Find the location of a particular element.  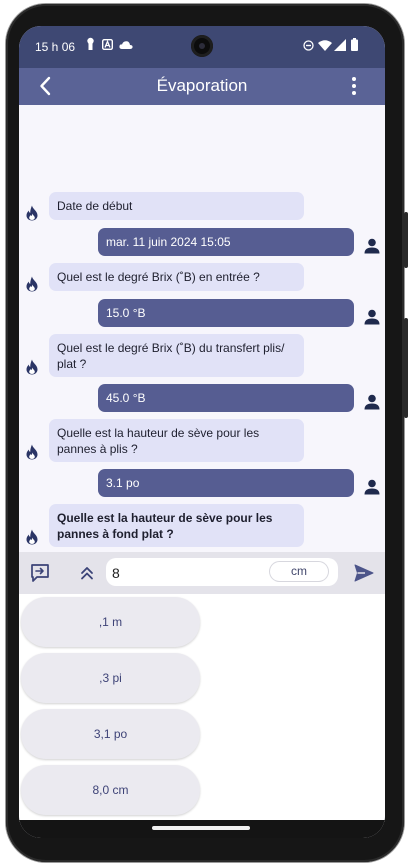

status-time: 15 h 06 is located at coordinates (55, 47).